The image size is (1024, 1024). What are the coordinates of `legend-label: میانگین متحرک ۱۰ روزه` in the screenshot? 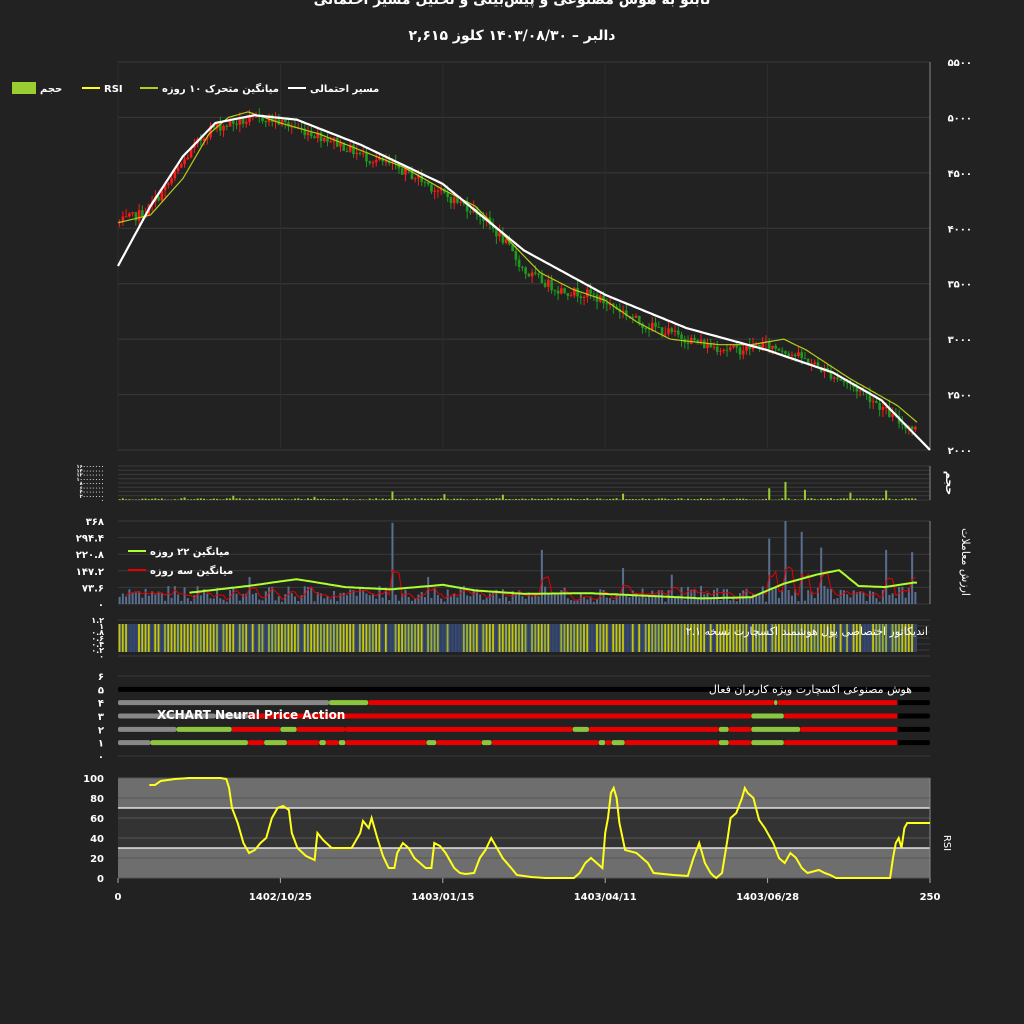 It's located at (220, 88).